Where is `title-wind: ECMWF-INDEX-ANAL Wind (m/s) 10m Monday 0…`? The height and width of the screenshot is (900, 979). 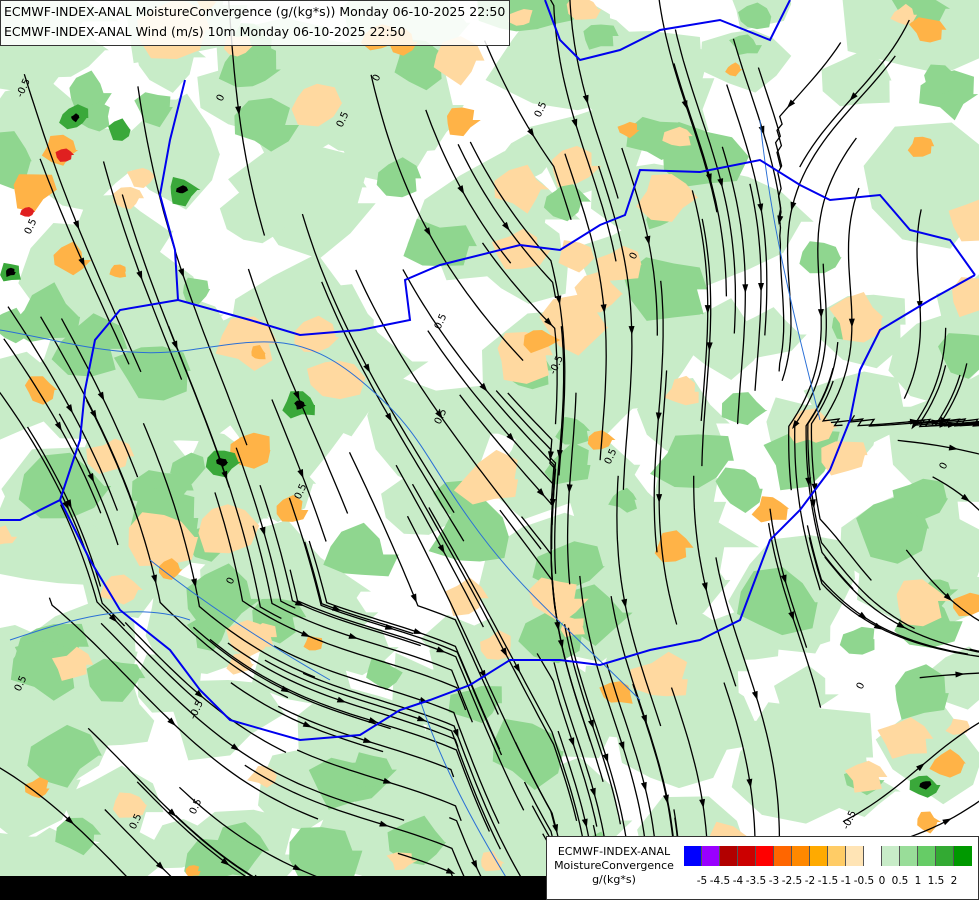
title-wind: ECMWF-INDEX-ANAL Wind (m/s) 10m Monday 0… is located at coordinates (205, 31).